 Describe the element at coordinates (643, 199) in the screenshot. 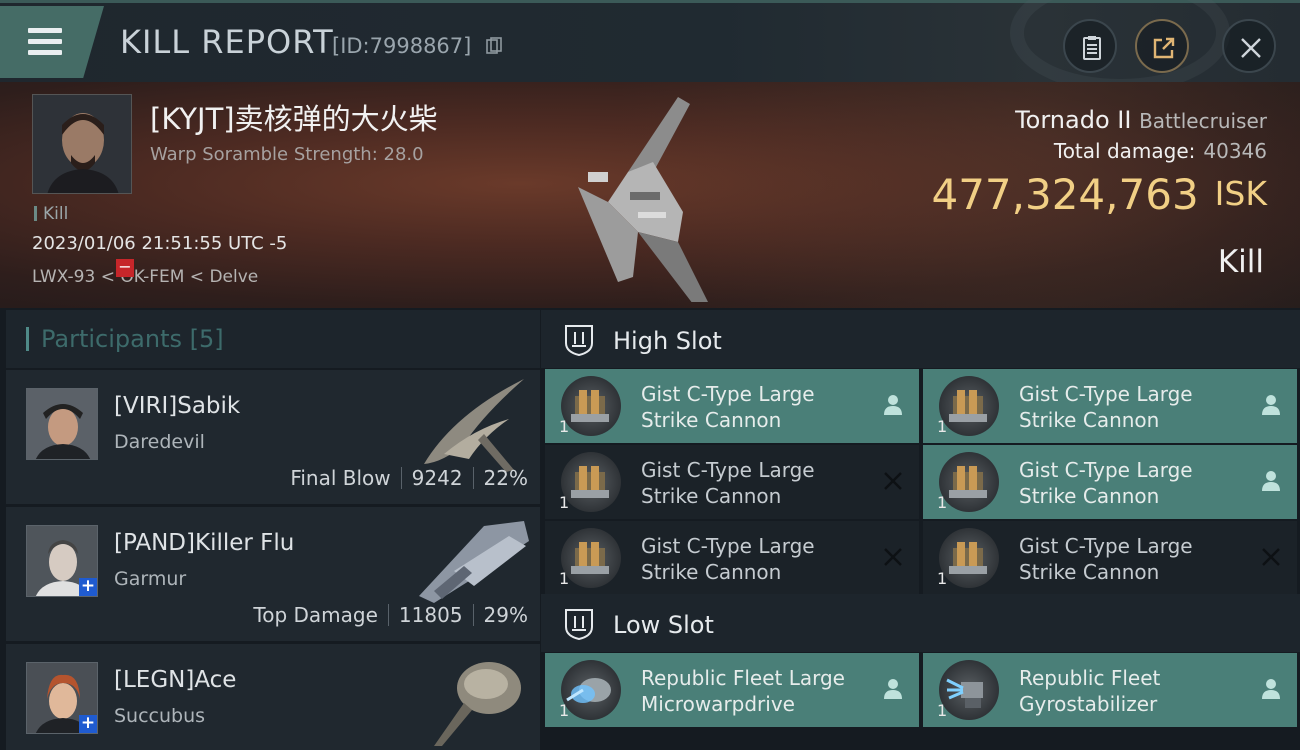

I see `victim-ship-image` at that location.